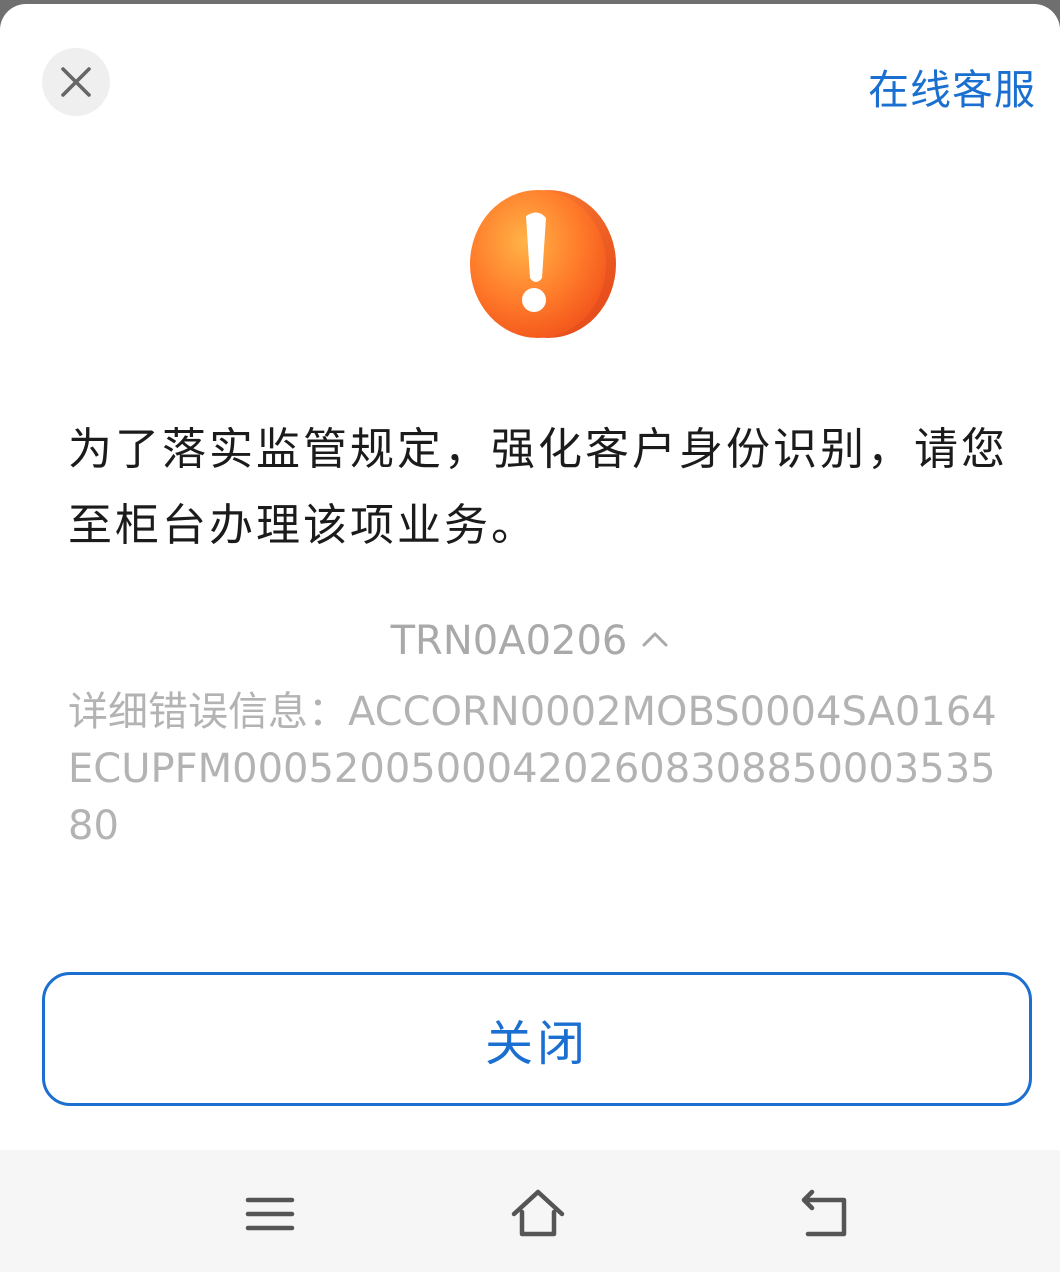 Image resolution: width=1060 pixels, height=1272 pixels. I want to click on home-button, so click(538, 1214).